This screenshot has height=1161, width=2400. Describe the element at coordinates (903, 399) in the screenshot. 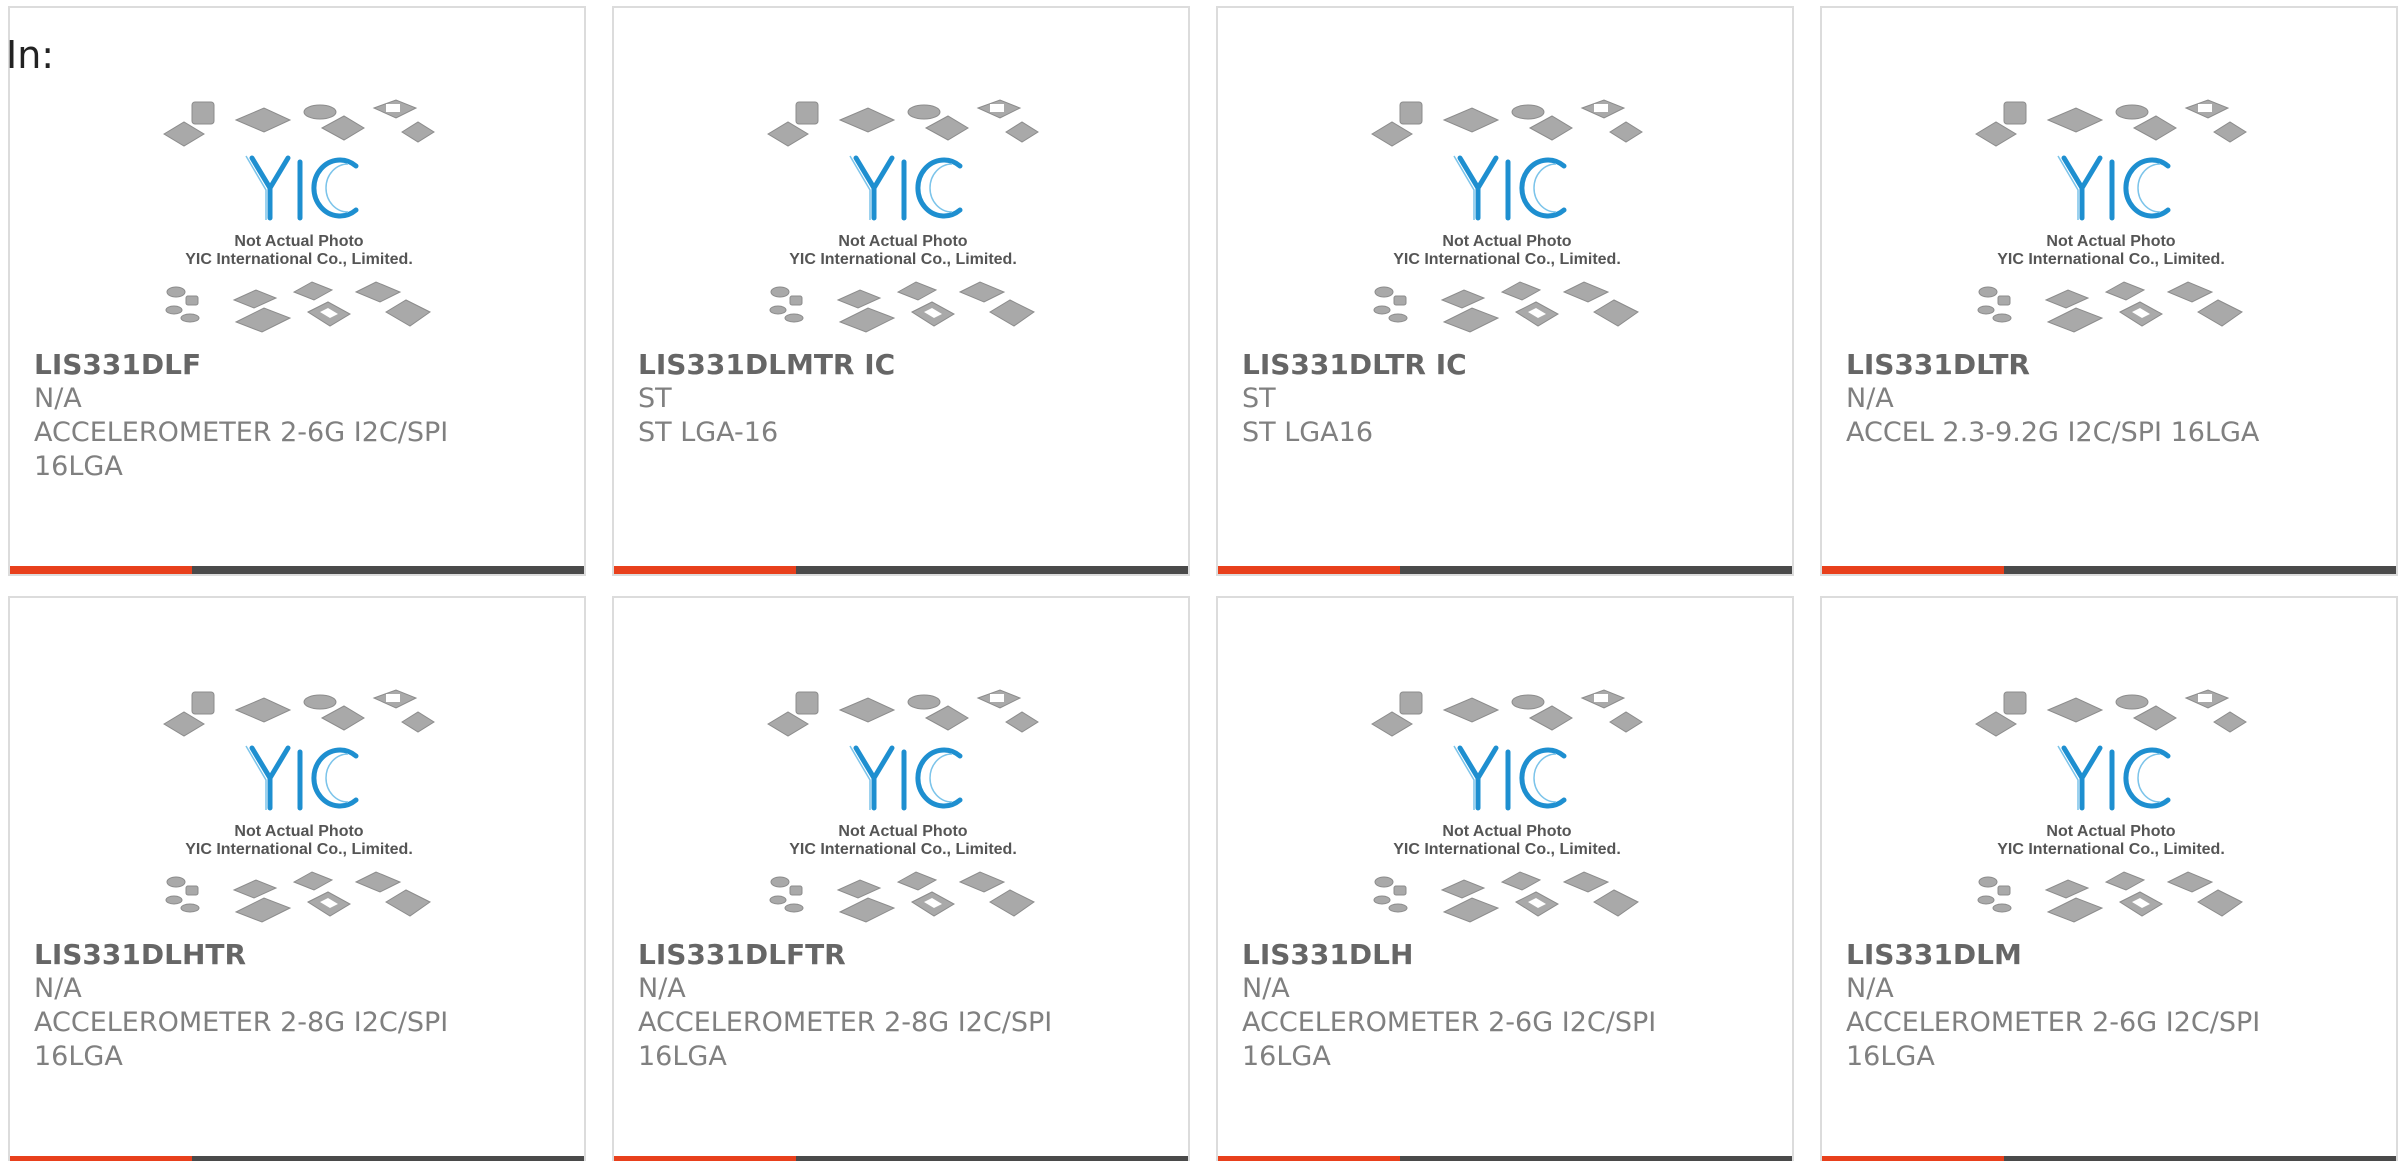

I see `product-info: LIS331DLMTR IC ST ST LGA-16` at that location.